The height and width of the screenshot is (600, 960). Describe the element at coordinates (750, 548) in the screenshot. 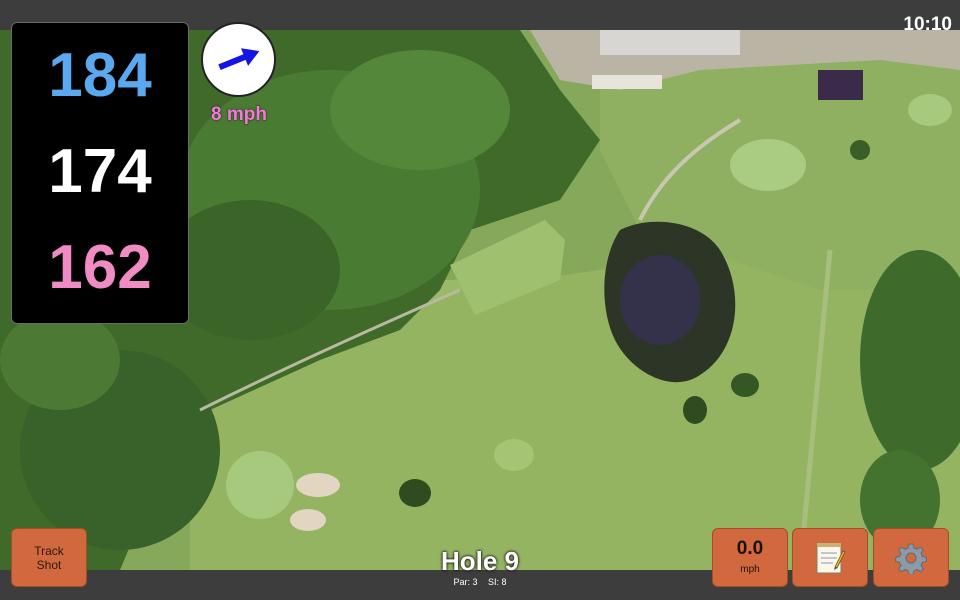

I see `speed-value: 0.0` at that location.